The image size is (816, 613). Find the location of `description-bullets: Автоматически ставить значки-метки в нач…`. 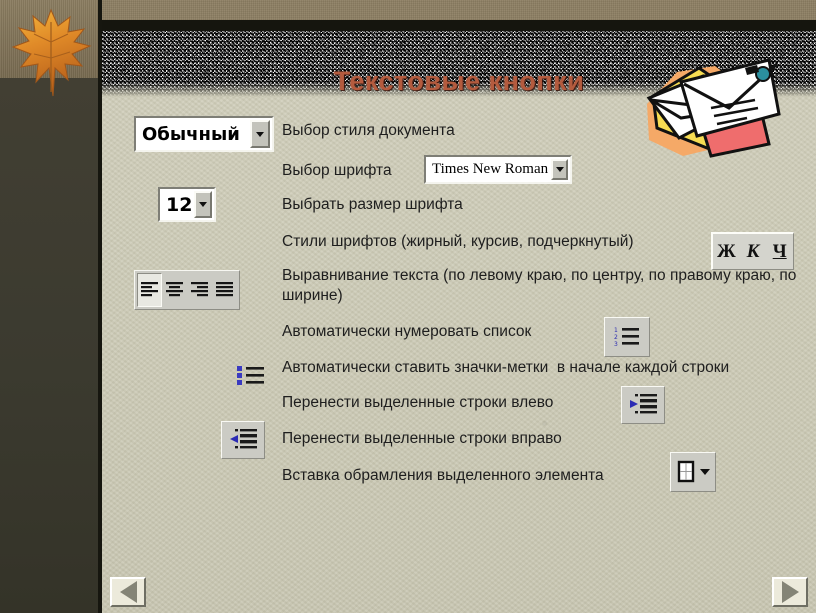

description-bullets: Автоматически ставить значки-метки в нач… is located at coordinates (506, 367).